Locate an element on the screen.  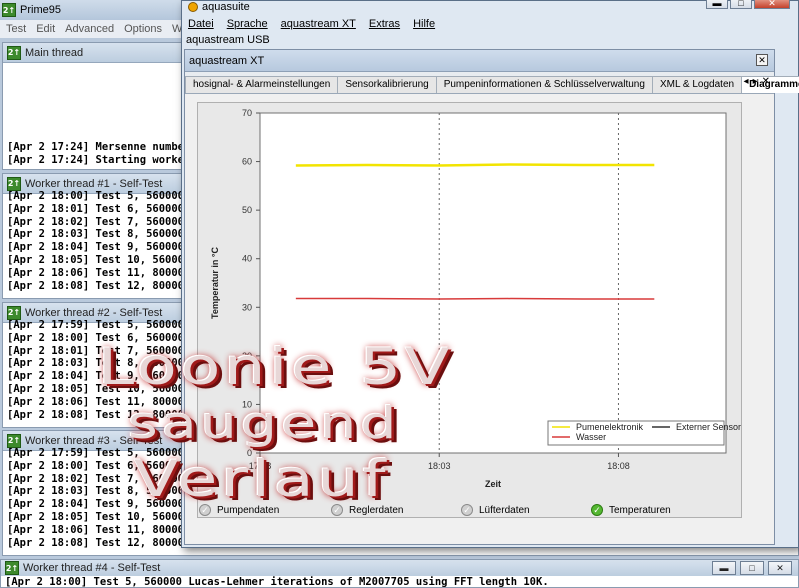
window-title: Main thread is located at coordinates (54, 52).